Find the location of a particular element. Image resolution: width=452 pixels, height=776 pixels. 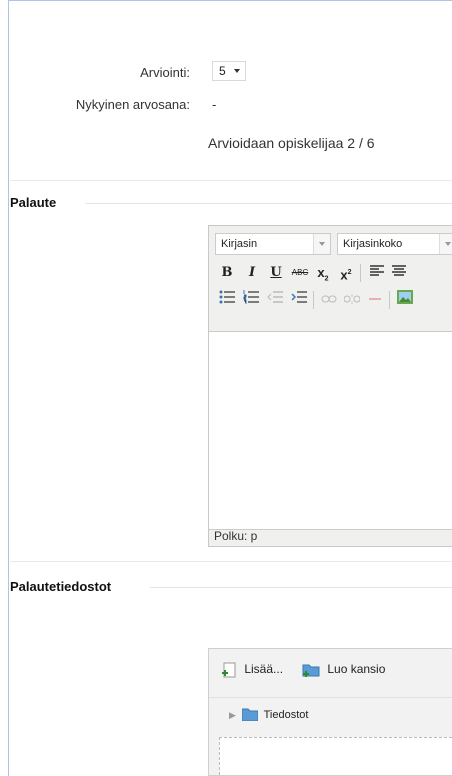

font-size-combo: Kirjasinkoko is located at coordinates (394, 244).